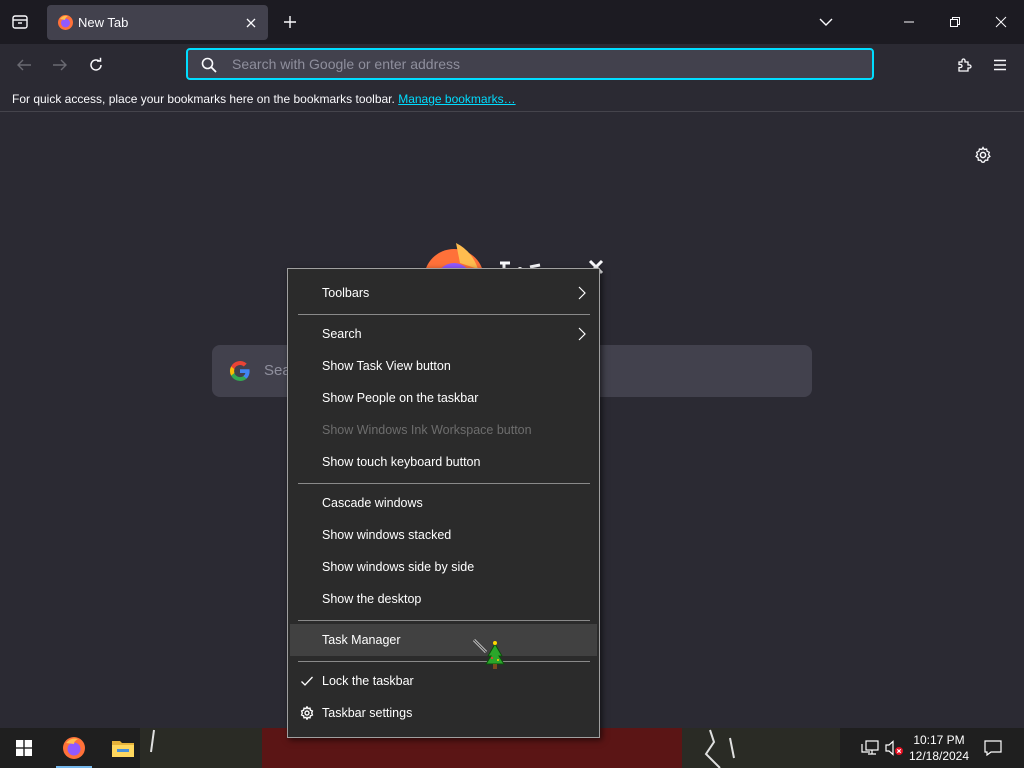 This screenshot has width=1024, height=768. I want to click on start-button, so click(24, 748).